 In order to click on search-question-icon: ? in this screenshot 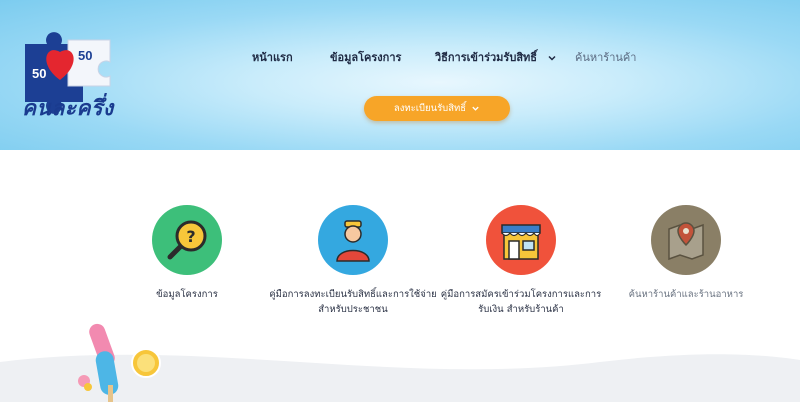, I will do `click(187, 240)`.